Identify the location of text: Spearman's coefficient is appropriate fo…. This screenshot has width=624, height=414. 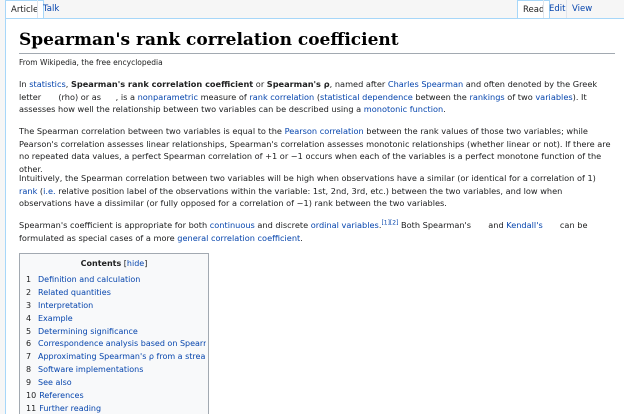
(114, 225).